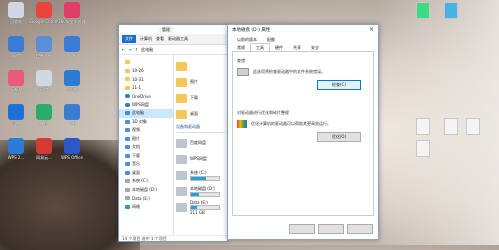 Image resolution: width=499 pixels, height=250 pixels. What do you see at coordinates (146, 156) in the screenshot?
I see `nav-item: 下载` at bounding box center [146, 156].